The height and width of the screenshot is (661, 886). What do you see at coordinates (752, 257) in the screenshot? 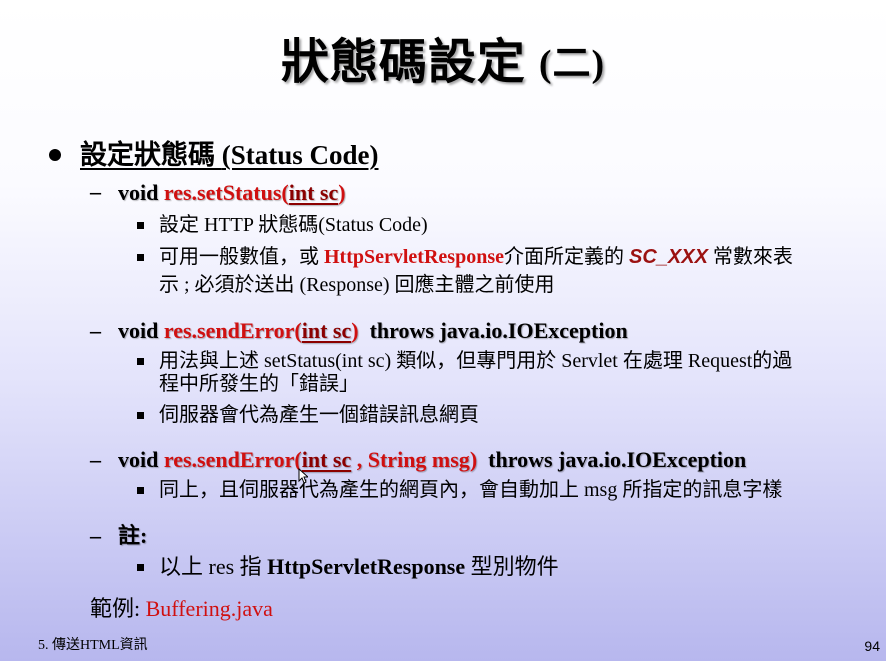
I see `usage-post-text: 常數來表` at bounding box center [752, 257].